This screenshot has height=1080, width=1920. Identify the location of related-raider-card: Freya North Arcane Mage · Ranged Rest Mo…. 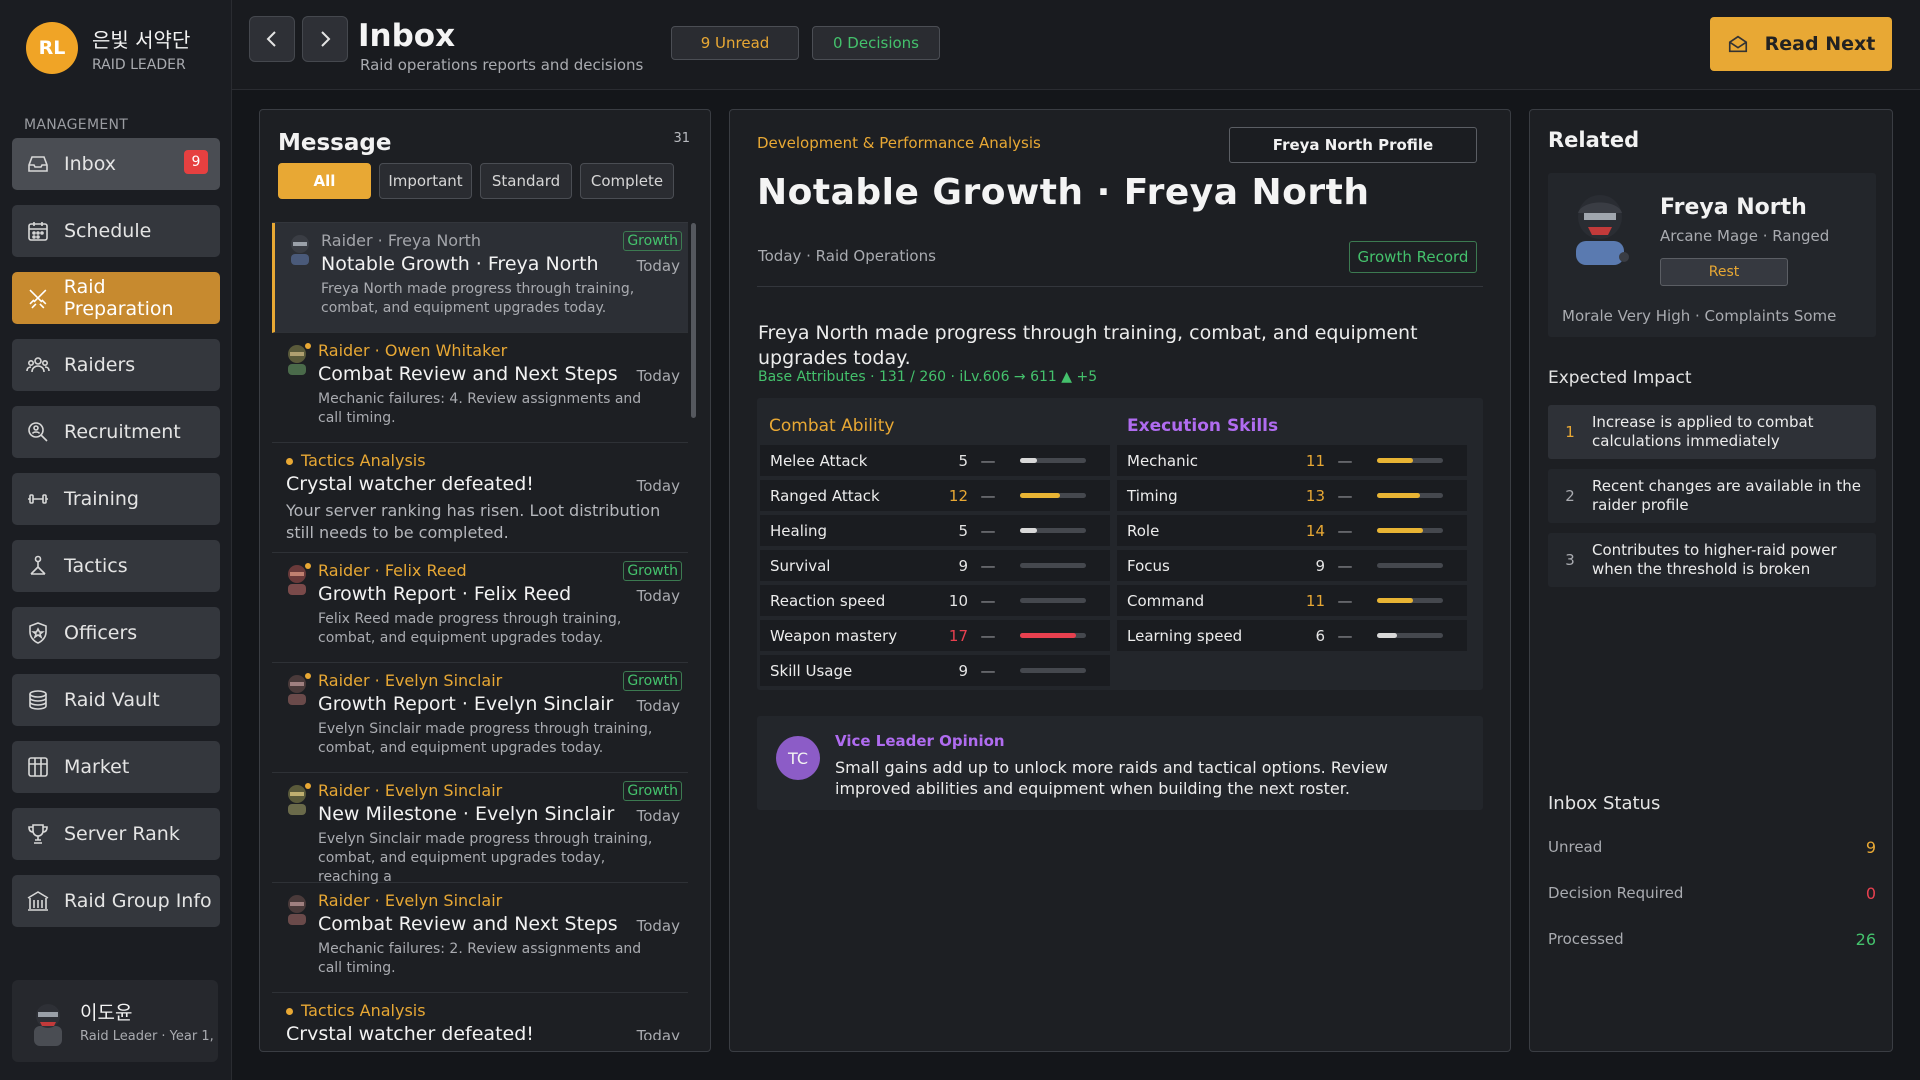
(1712, 255).